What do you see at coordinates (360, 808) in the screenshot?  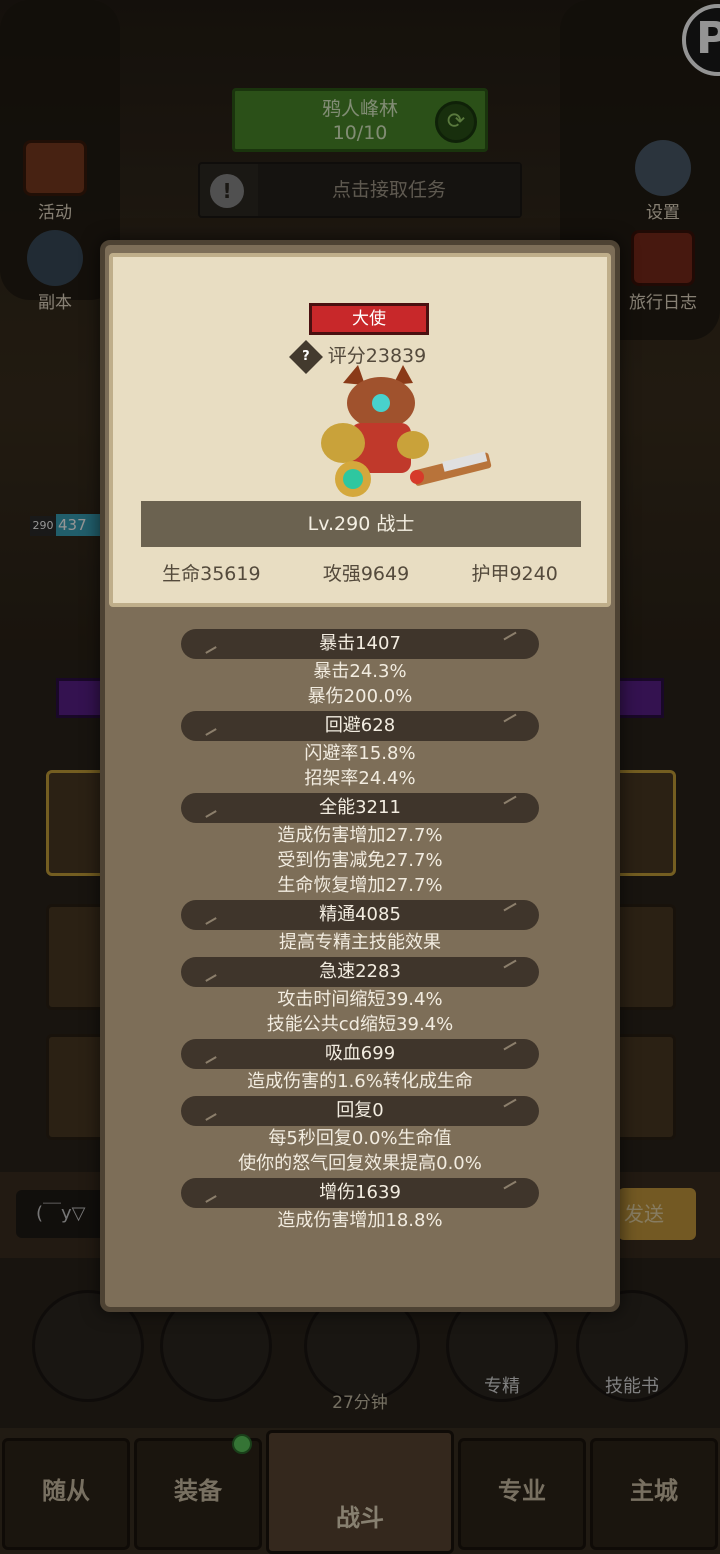 I see `stat-group-header: 全能3211` at bounding box center [360, 808].